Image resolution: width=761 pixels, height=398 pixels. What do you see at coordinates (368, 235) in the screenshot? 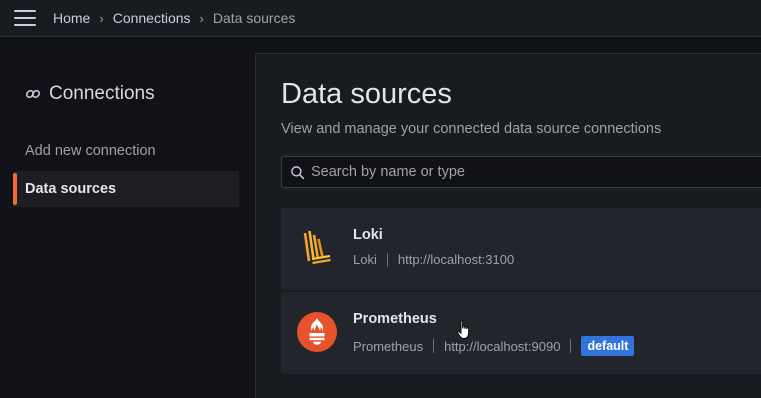
I see `datasource-name: Loki` at bounding box center [368, 235].